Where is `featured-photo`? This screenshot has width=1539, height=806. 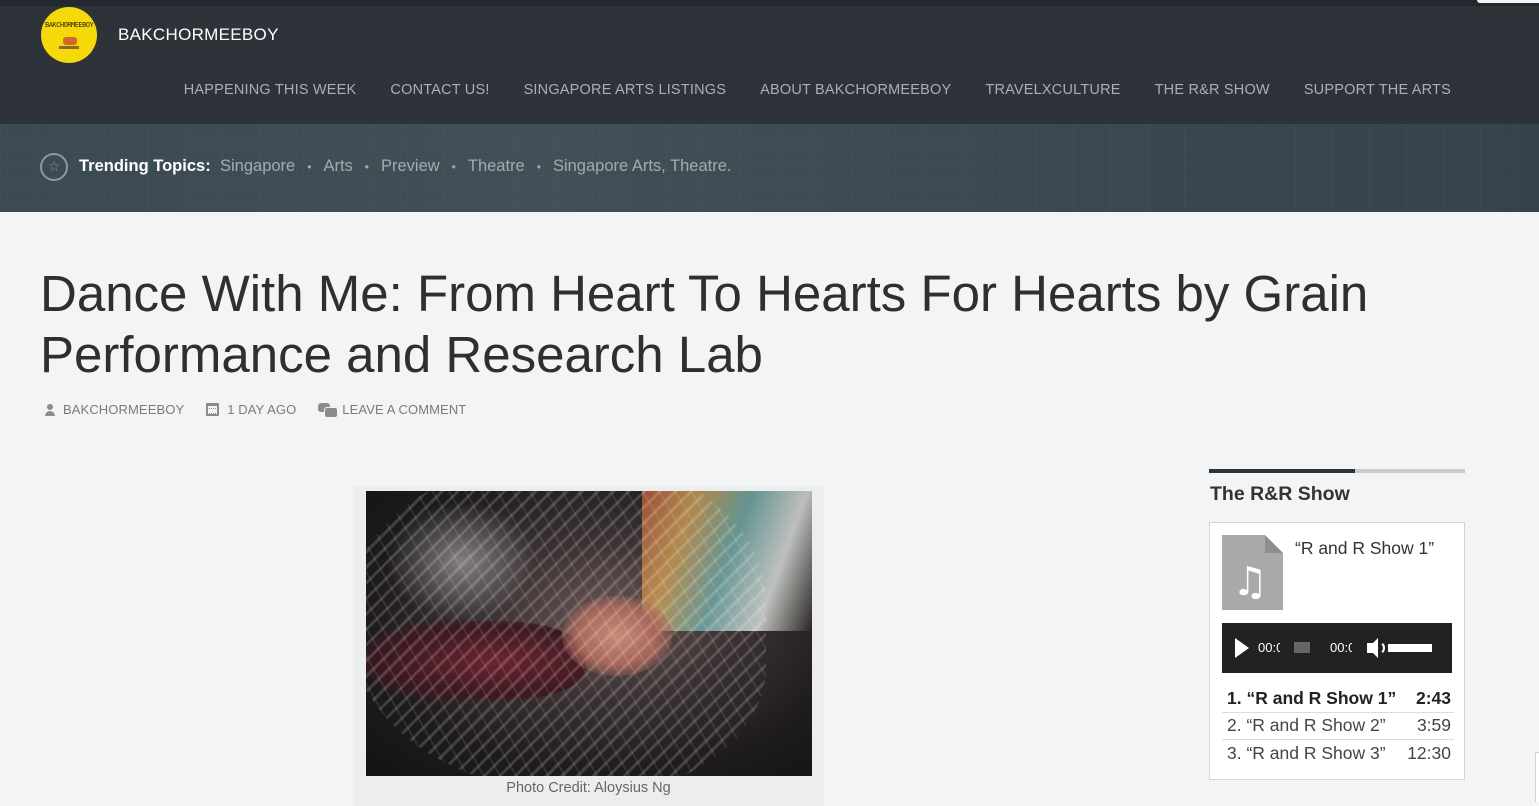 featured-photo is located at coordinates (589, 633).